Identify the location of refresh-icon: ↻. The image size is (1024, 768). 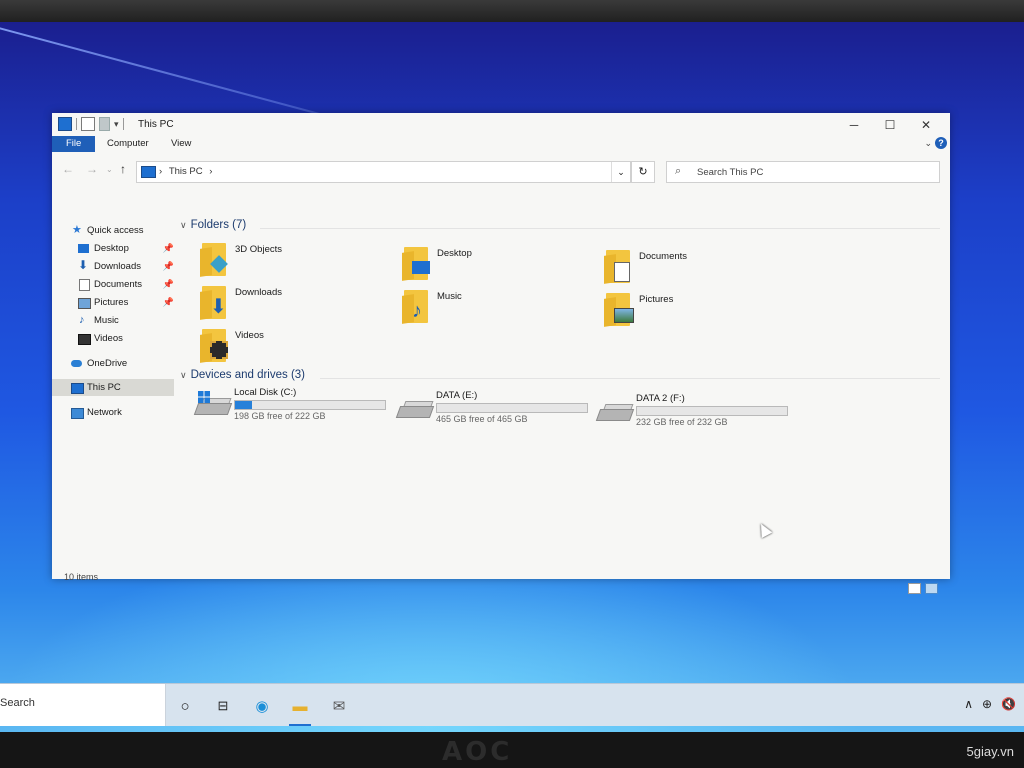
(643, 172).